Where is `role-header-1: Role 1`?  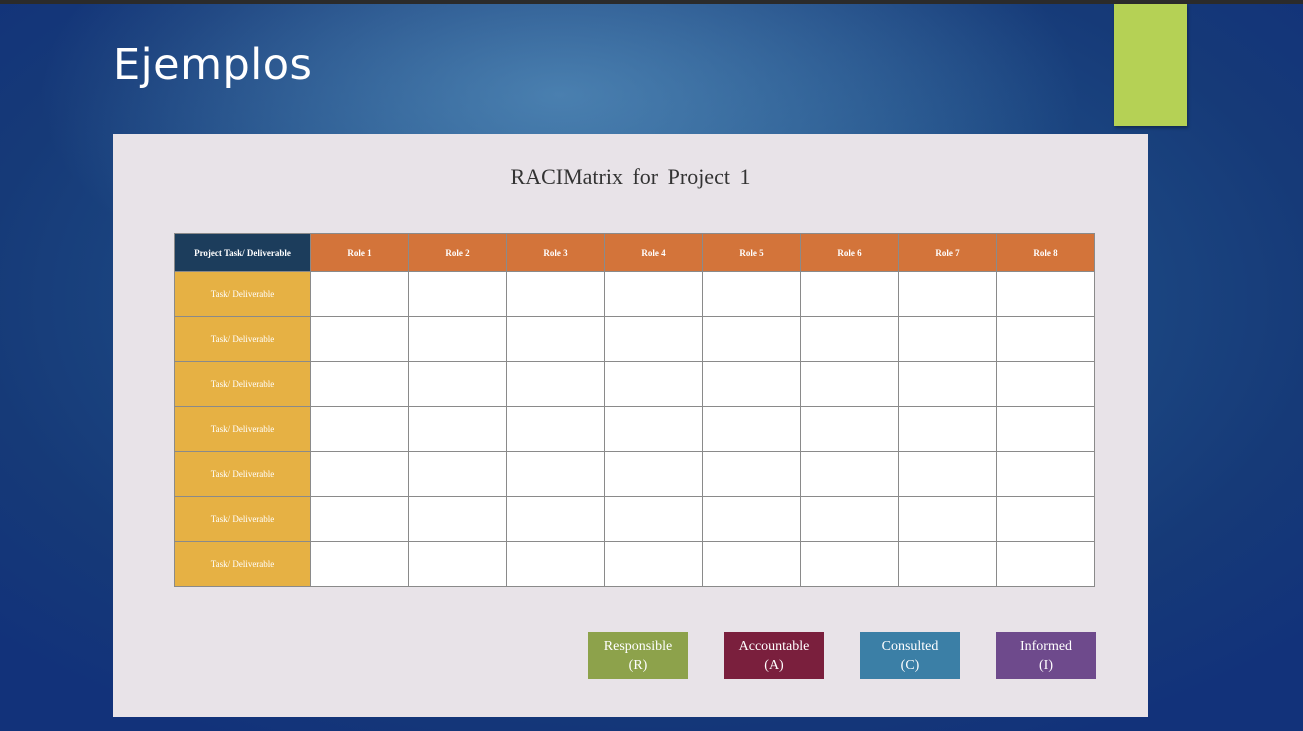
role-header-1: Role 1 is located at coordinates (359, 252).